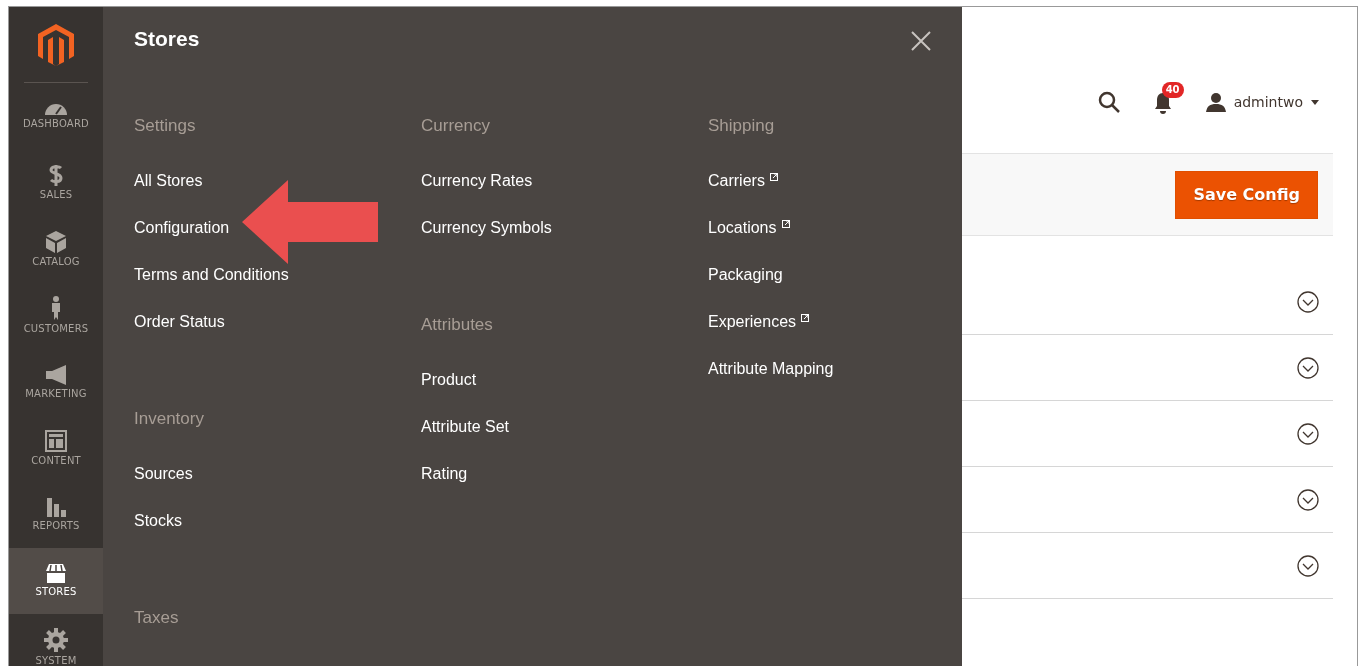  What do you see at coordinates (1172, 90) in the screenshot?
I see `notification-badge: 40` at bounding box center [1172, 90].